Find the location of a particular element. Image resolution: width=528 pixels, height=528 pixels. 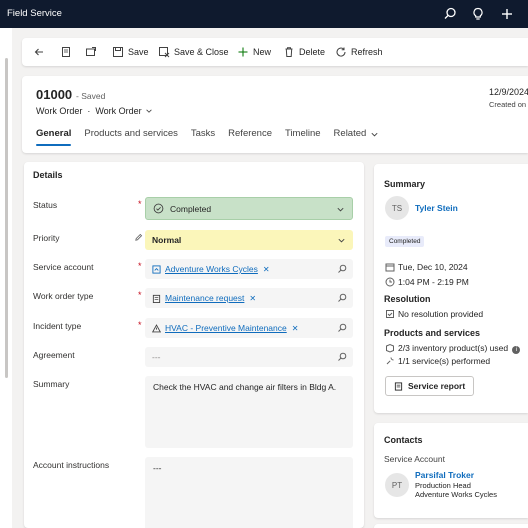

inventory-usage-text: 2/3 inventory product(s) used is located at coordinates (453, 348).